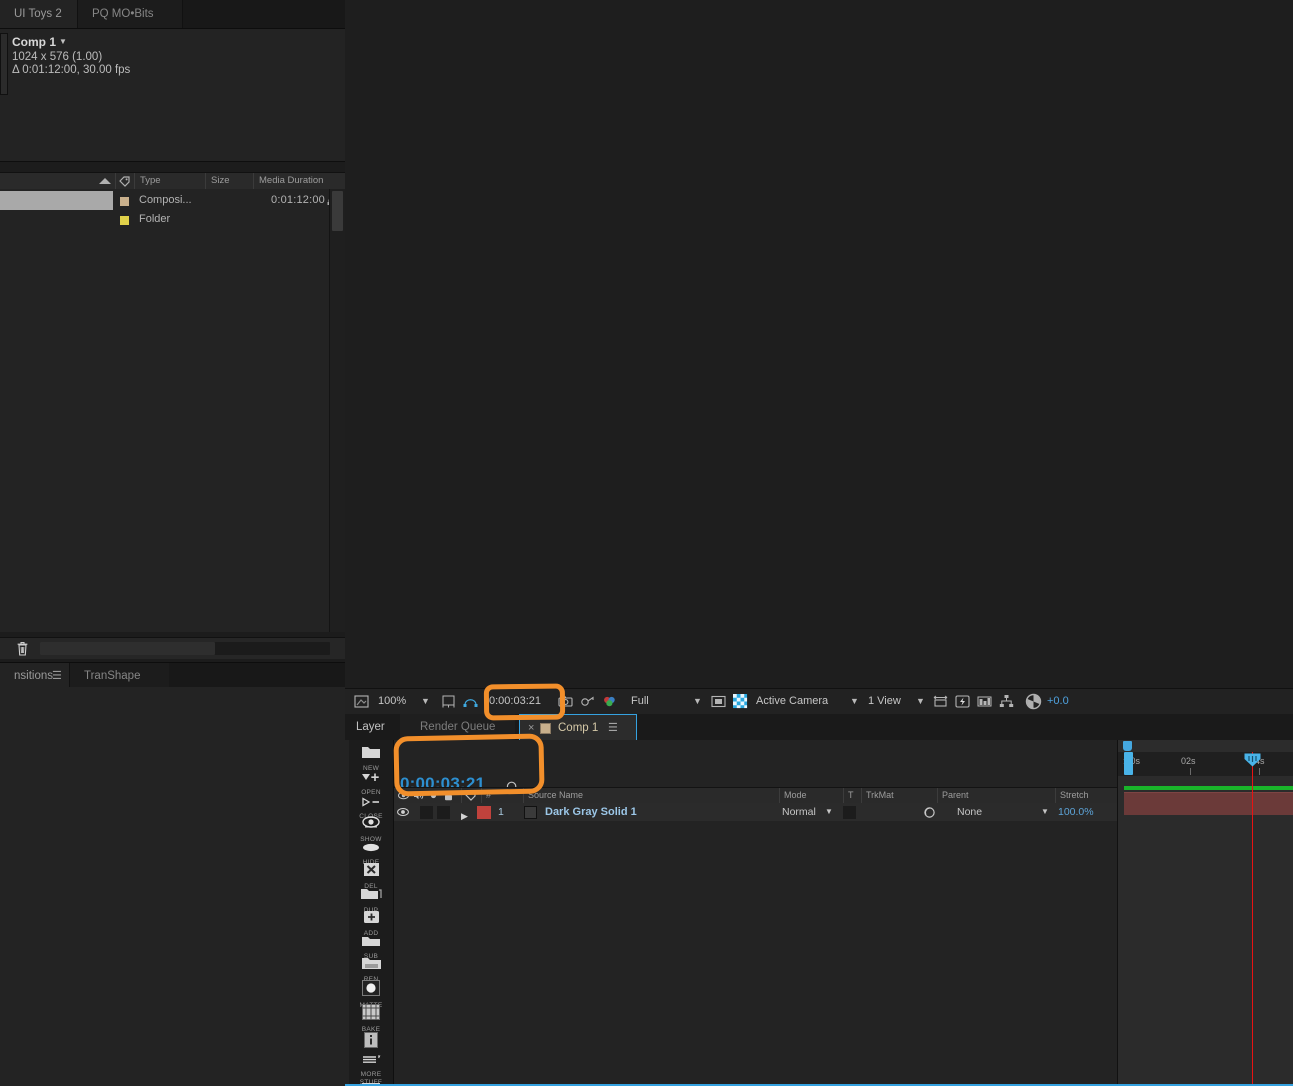  Describe the element at coordinates (1208, 803) in the screenshot. I see `layer-duration-bar` at that location.